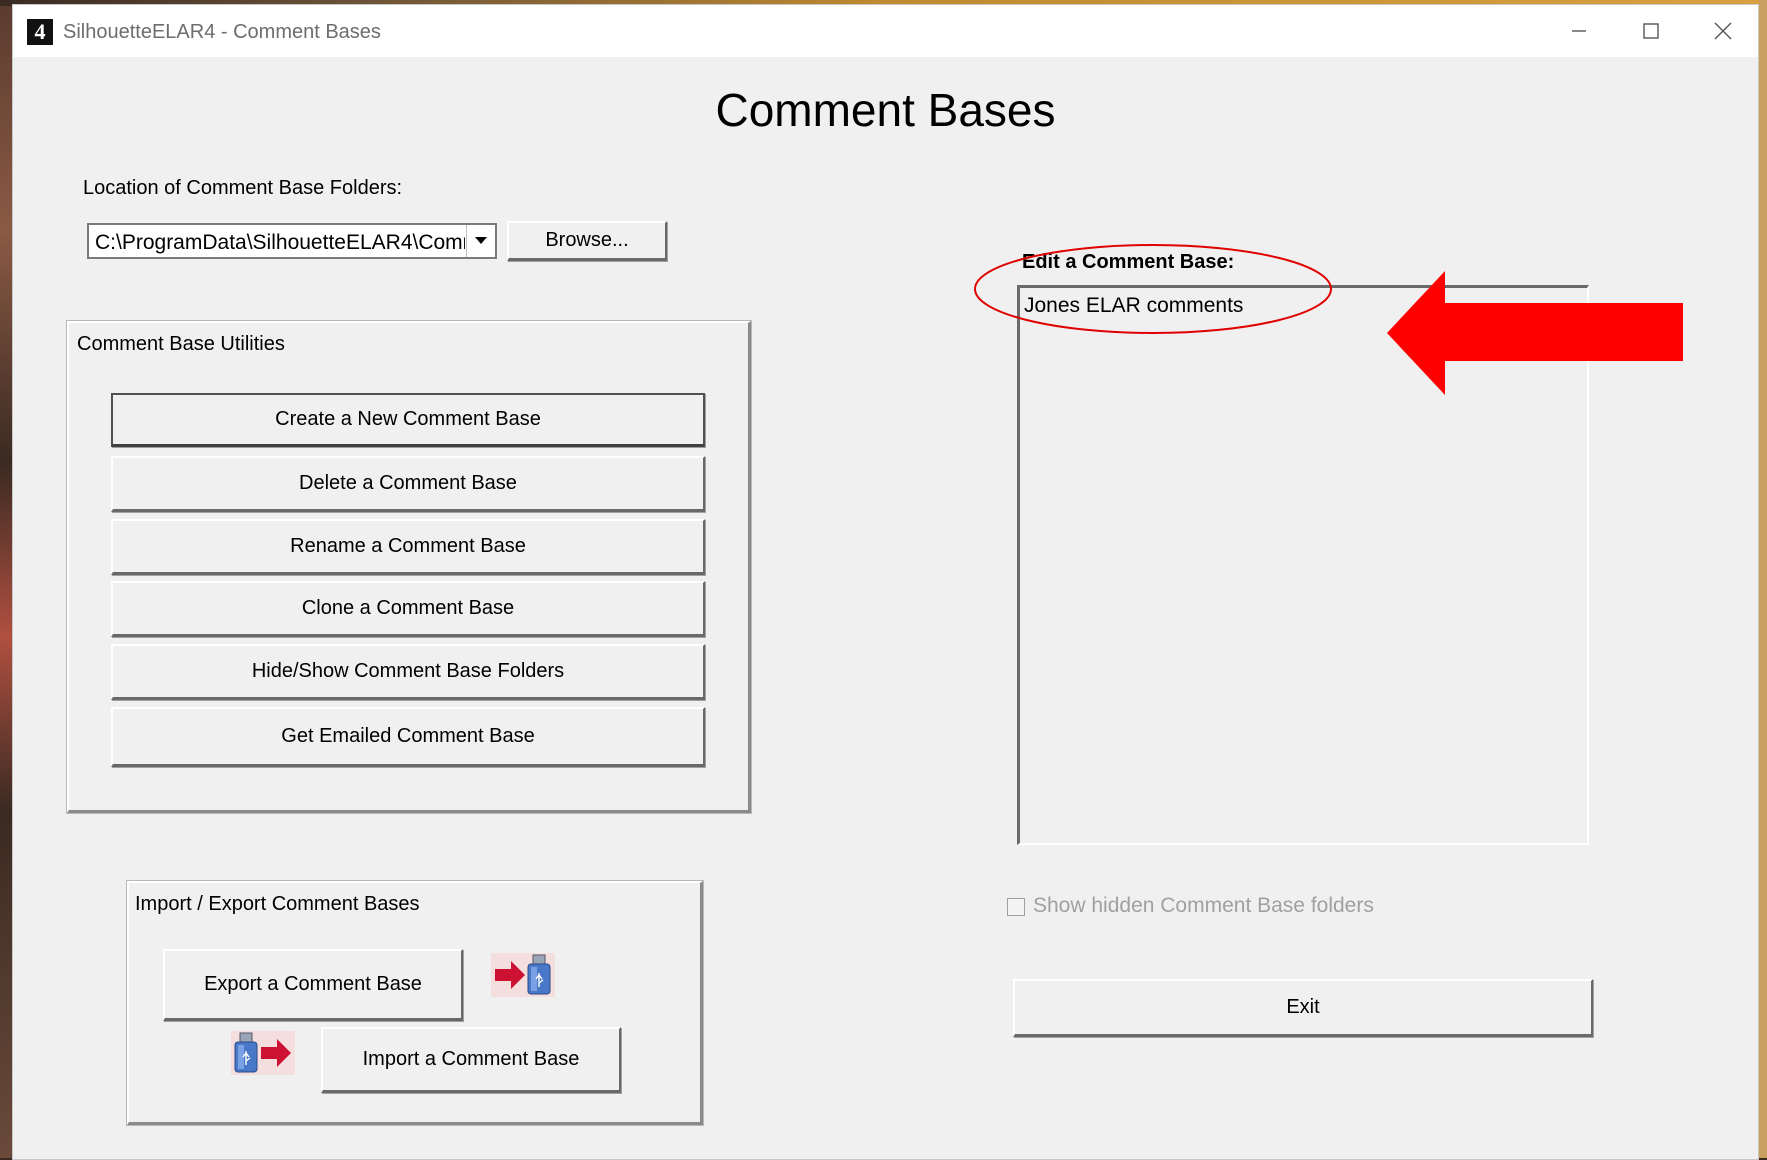 This screenshot has height=1160, width=1767. I want to click on desktop-background-right, so click(1763, 579).